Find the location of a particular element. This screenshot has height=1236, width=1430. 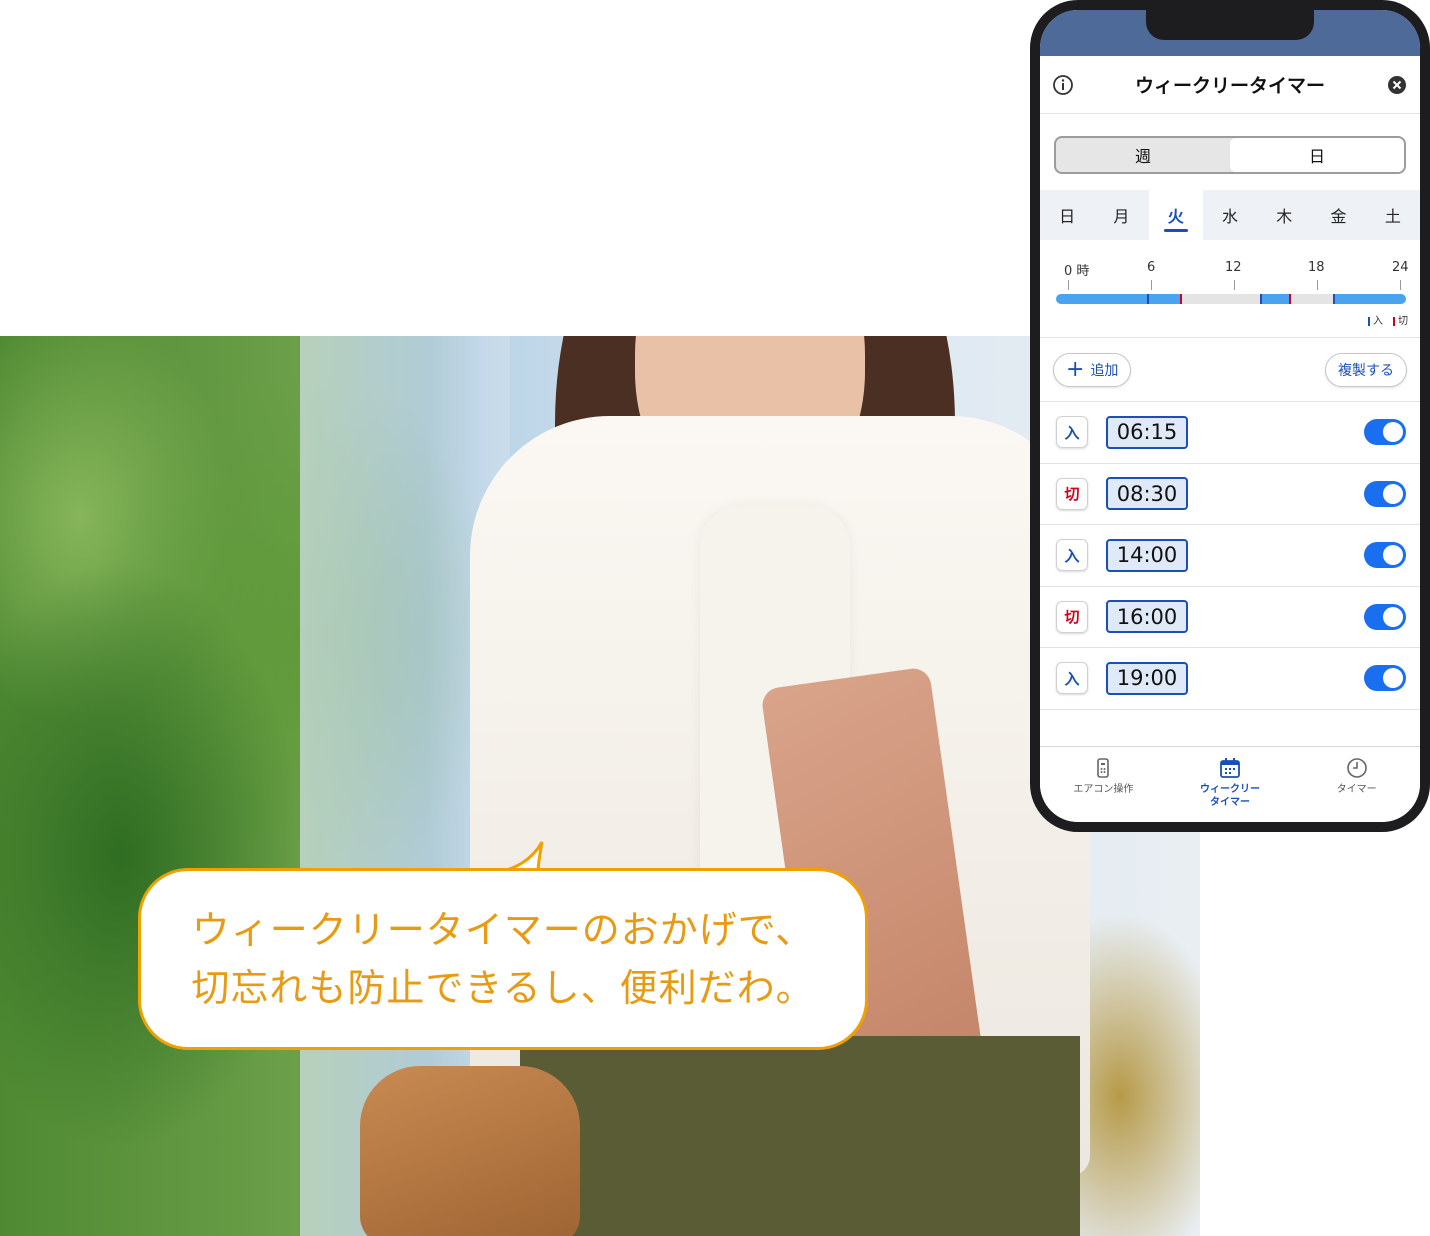

woman-skirt is located at coordinates (800, 1136).